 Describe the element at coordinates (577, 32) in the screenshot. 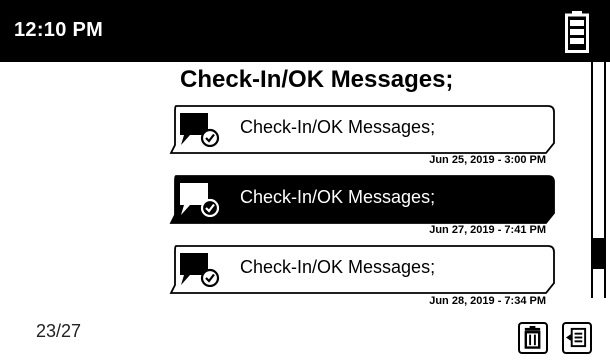

I see `battery-full-icon` at that location.